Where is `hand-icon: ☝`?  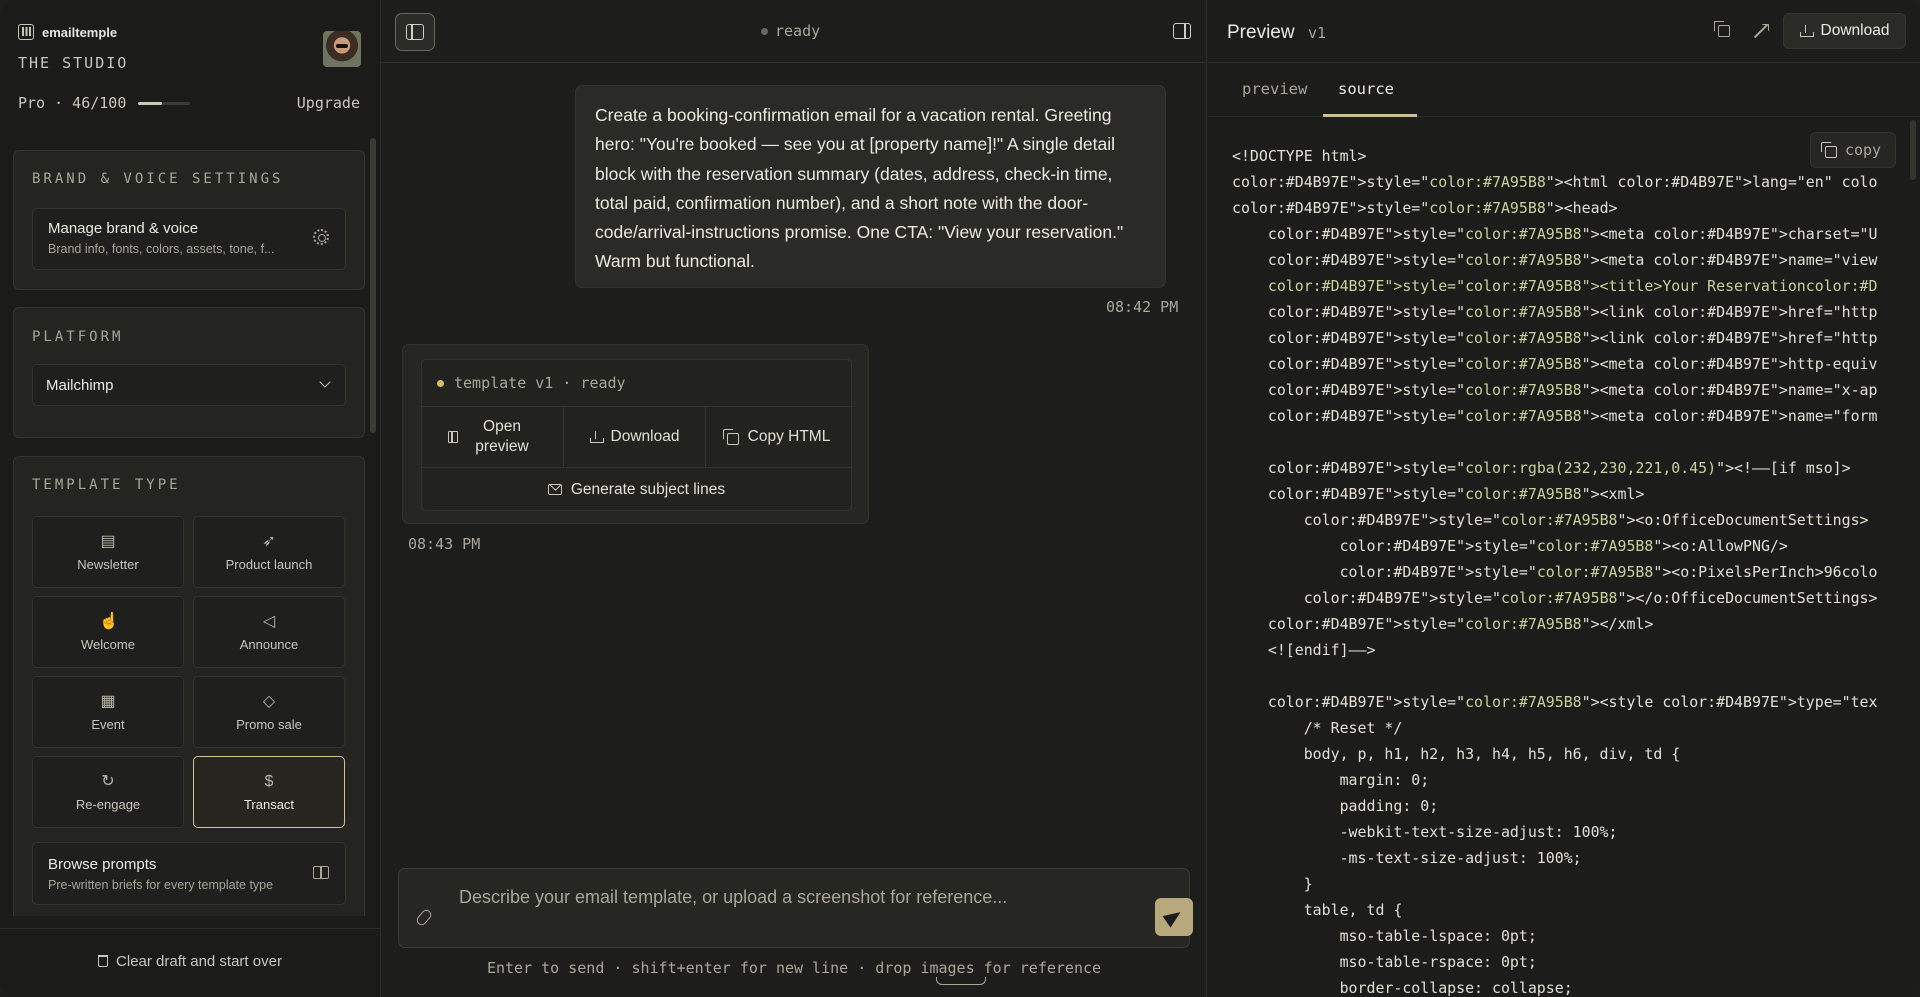 hand-icon: ☝ is located at coordinates (109, 621).